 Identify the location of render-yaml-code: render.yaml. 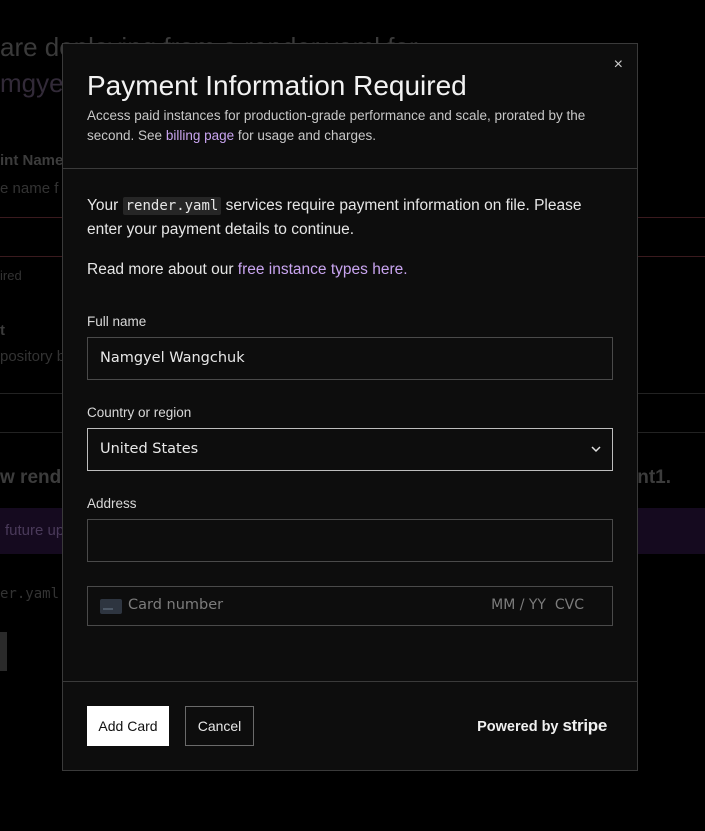
(172, 206).